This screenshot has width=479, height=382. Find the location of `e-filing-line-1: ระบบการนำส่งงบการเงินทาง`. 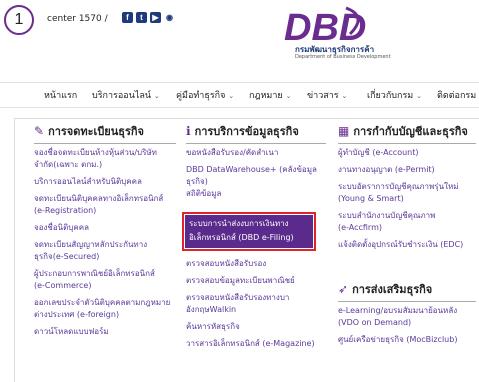

e-filing-line-1: ระบบการนำส่งงบการเงินทาง is located at coordinates (239, 223).